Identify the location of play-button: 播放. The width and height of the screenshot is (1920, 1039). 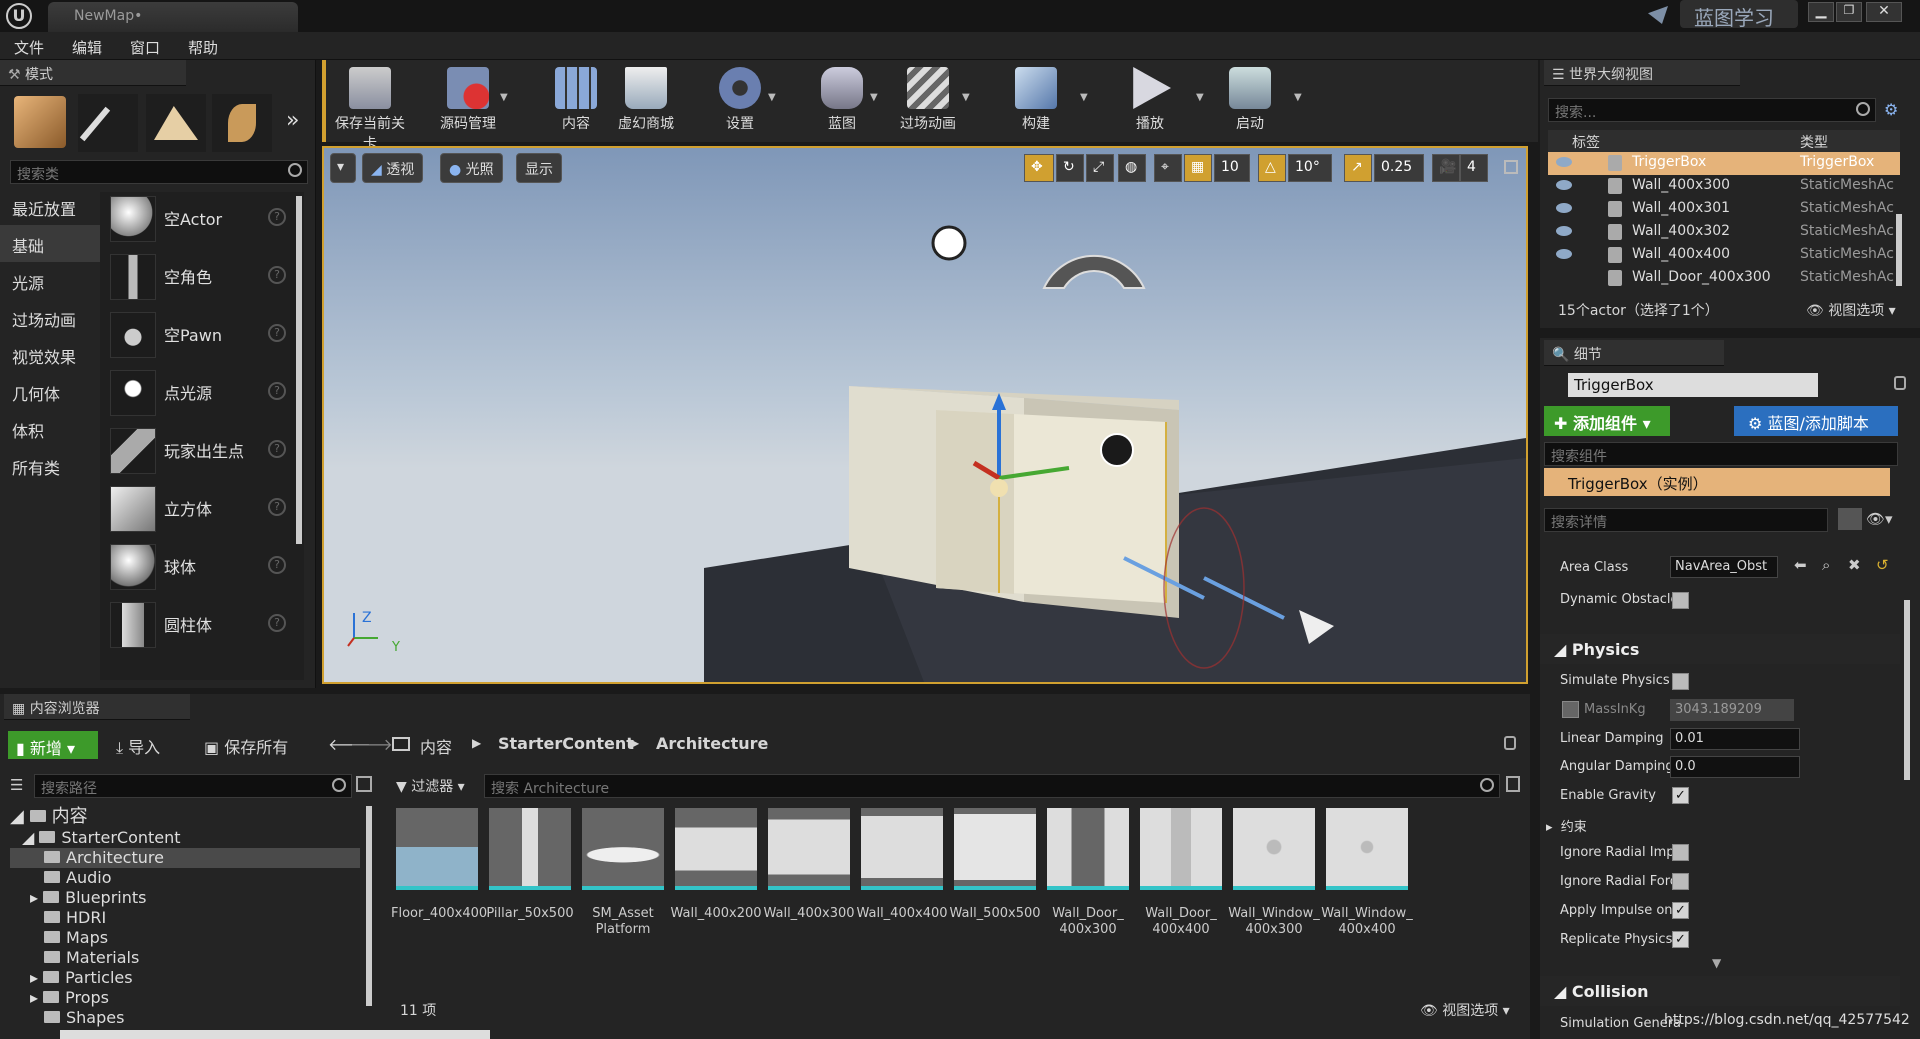
(1150, 101).